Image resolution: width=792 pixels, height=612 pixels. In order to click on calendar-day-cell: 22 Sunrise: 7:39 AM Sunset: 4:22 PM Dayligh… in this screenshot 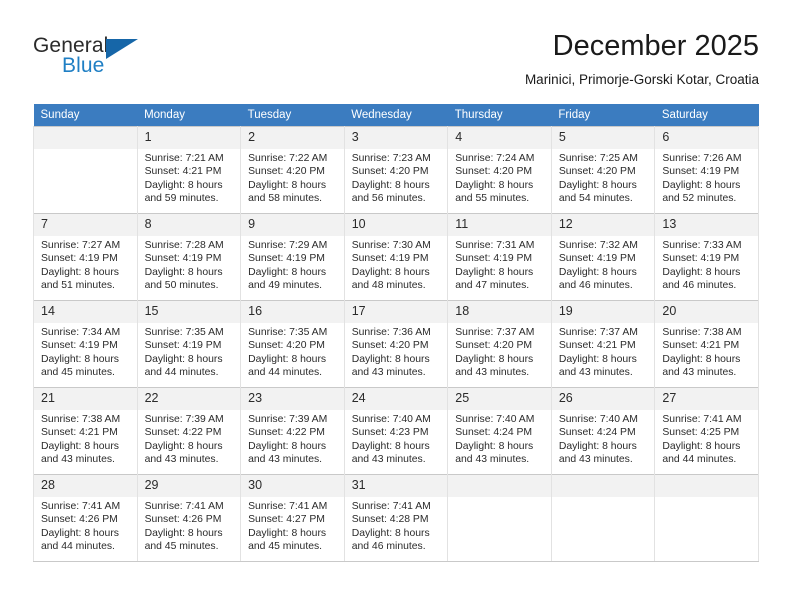, I will do `click(189, 431)`.